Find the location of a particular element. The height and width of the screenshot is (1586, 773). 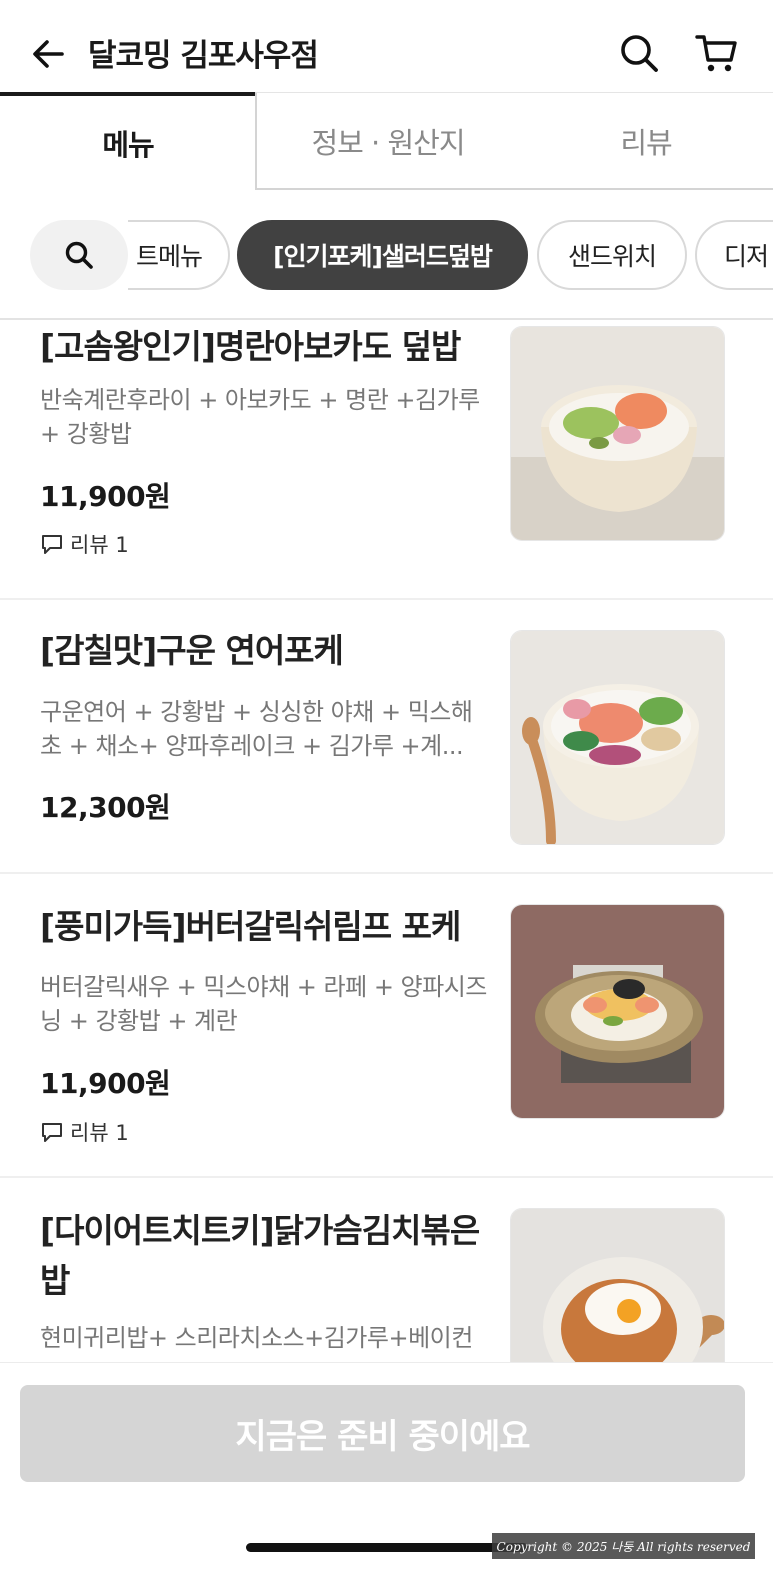

category-chip-bar: 트메뉴 [인기포케]샐러드덮밥 샌드위치 디저 is located at coordinates (386, 255).